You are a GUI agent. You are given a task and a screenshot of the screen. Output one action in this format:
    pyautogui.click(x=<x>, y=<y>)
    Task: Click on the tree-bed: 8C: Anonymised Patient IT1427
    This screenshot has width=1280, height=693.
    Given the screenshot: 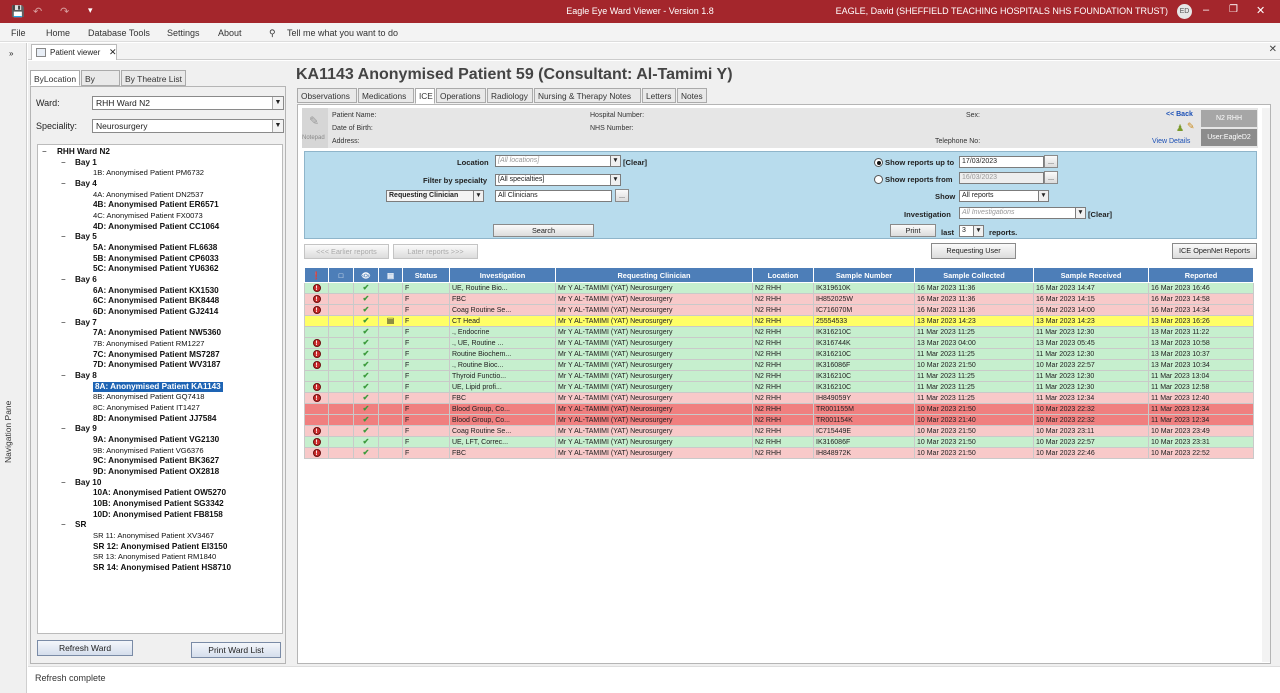 What is the action you would take?
    pyautogui.click(x=146, y=408)
    